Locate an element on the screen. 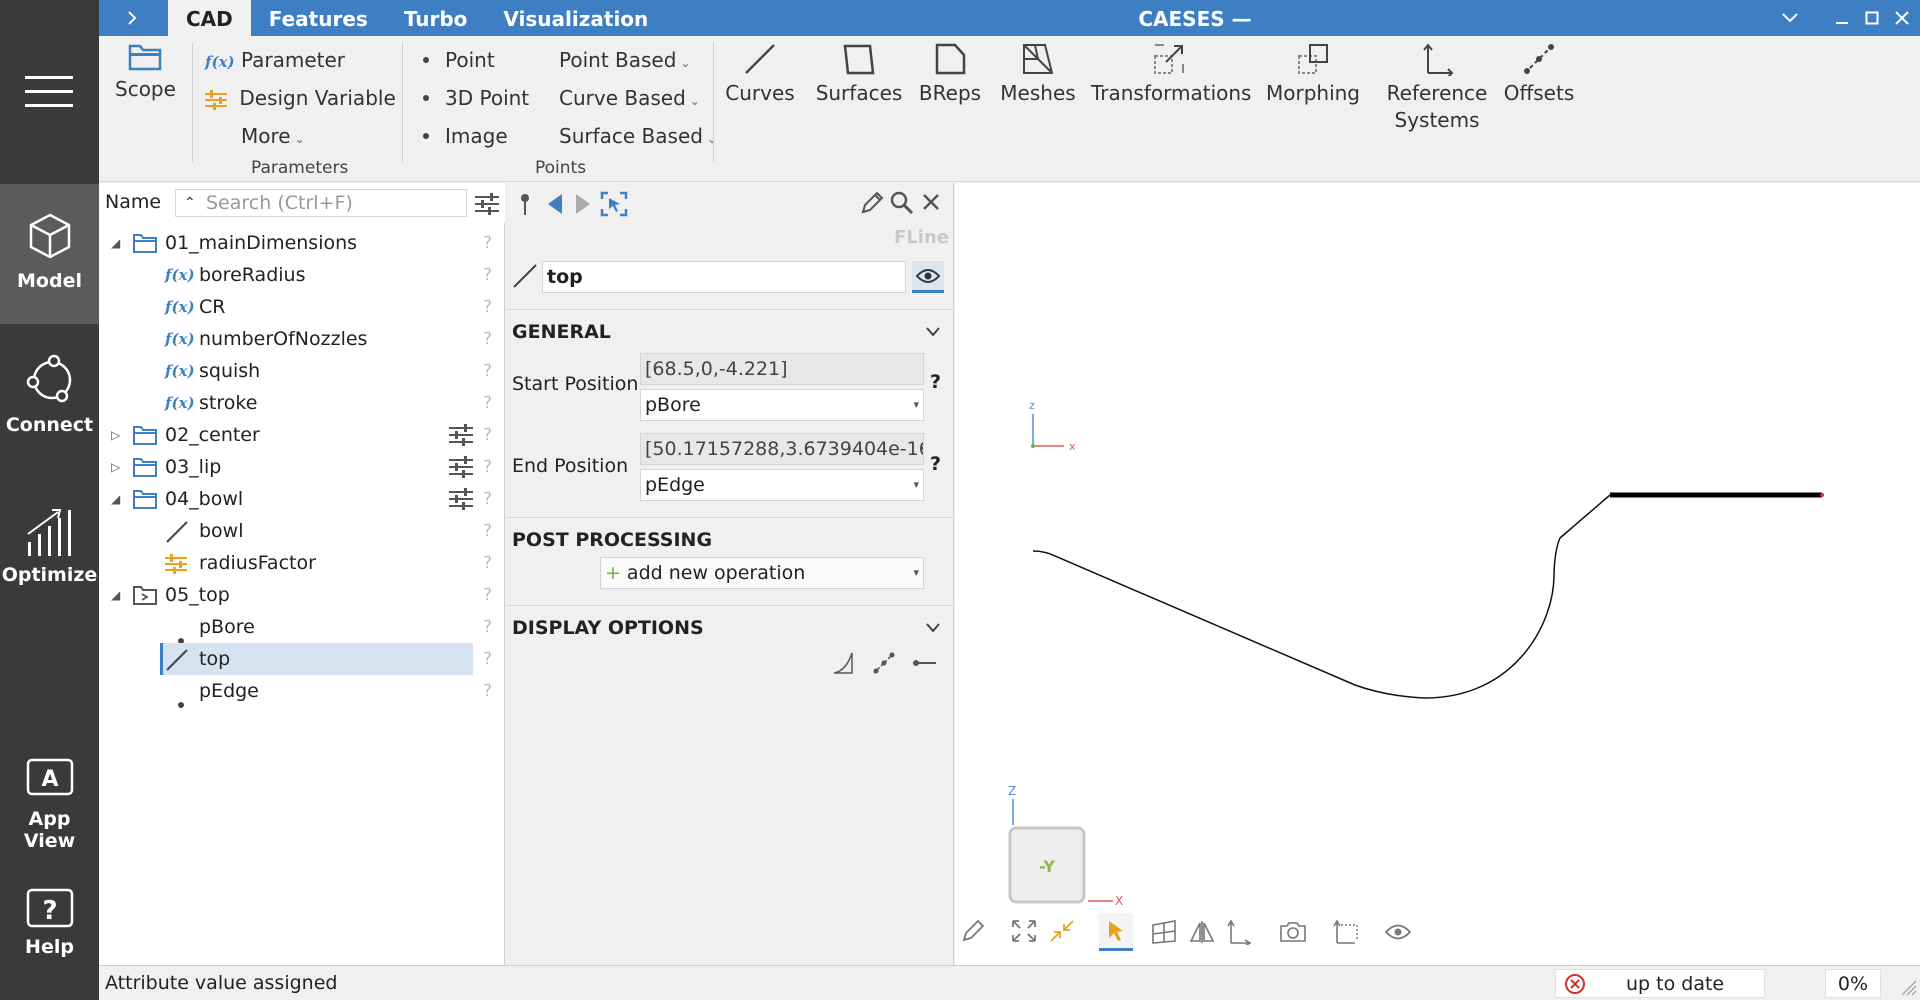  add-new-operation-dropdown: + add new operation ▾ is located at coordinates (762, 573).